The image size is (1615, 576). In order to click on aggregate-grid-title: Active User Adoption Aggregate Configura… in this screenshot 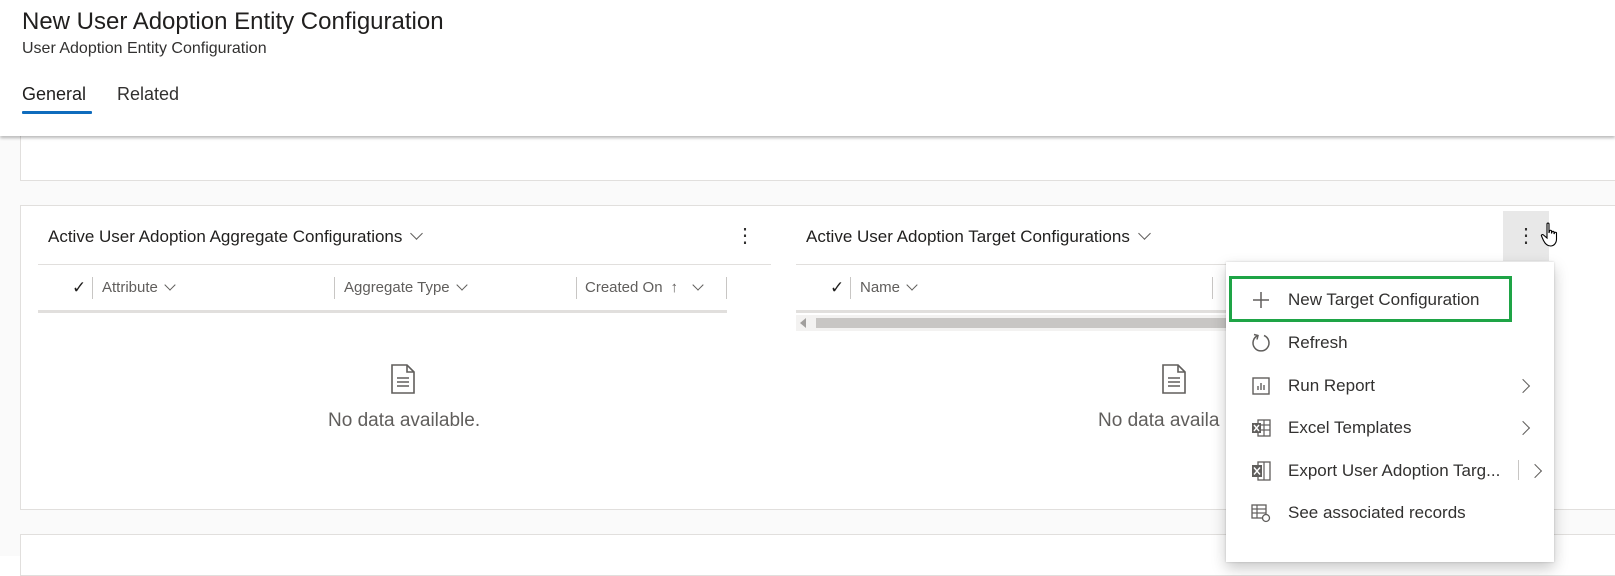, I will do `click(225, 236)`.